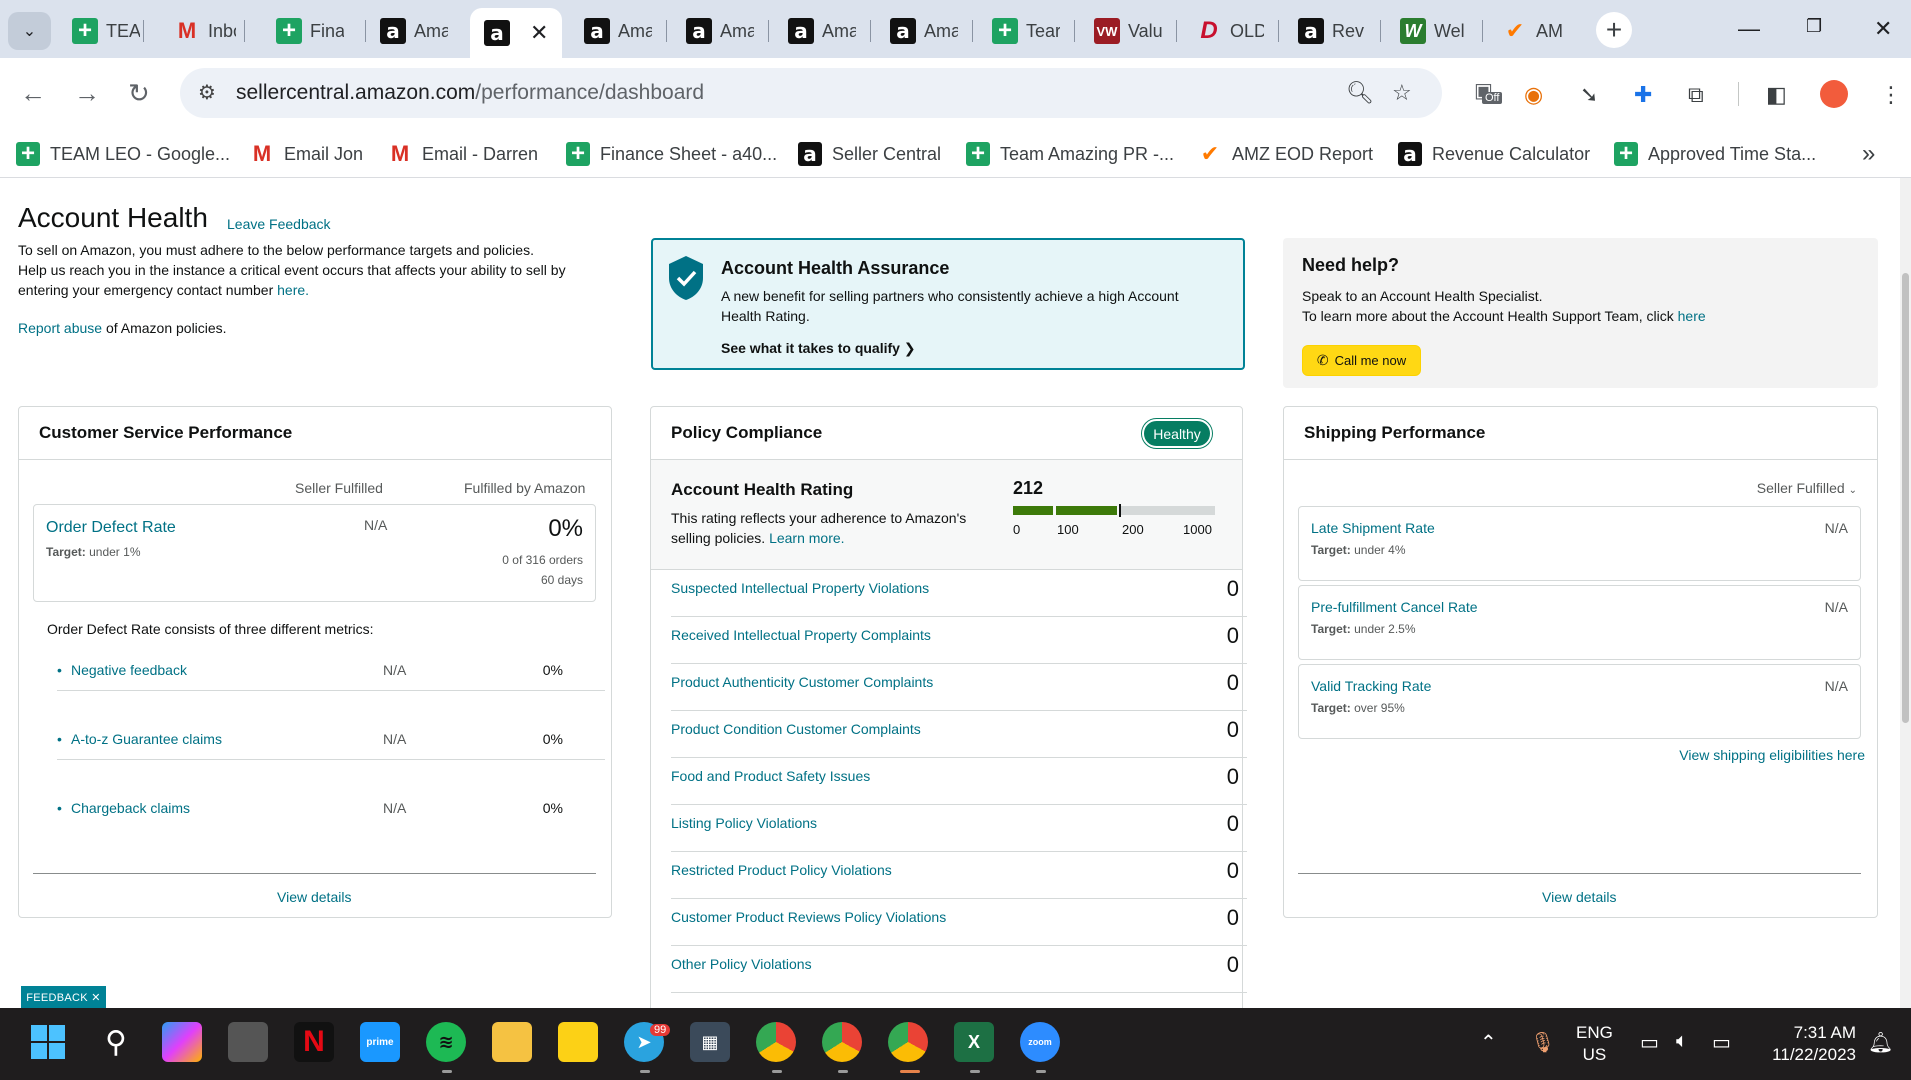 Image resolution: width=1911 pixels, height=1080 pixels. Describe the element at coordinates (512, 1042) in the screenshot. I see `file-explorer-icon` at that location.